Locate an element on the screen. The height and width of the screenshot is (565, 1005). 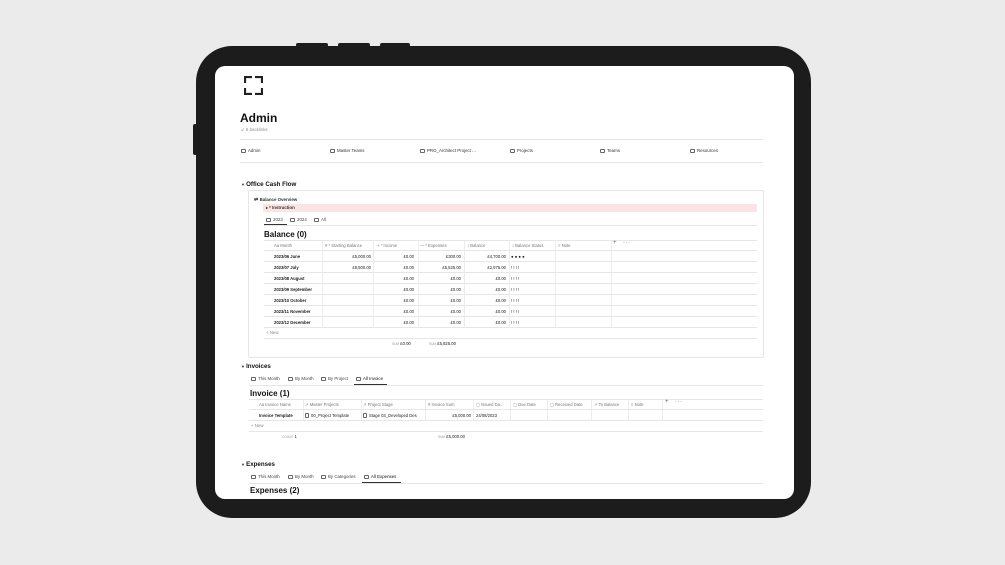
col-income: + * Income is located at coordinates (387, 245).